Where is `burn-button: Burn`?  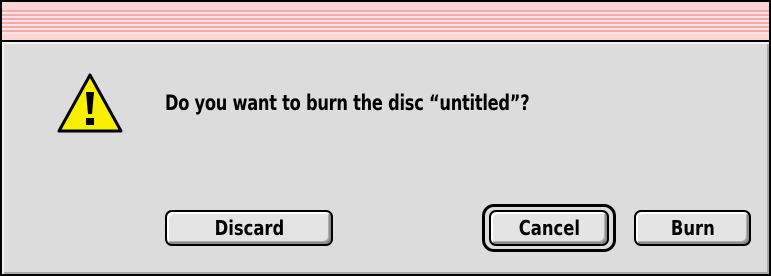 burn-button: Burn is located at coordinates (692, 228).